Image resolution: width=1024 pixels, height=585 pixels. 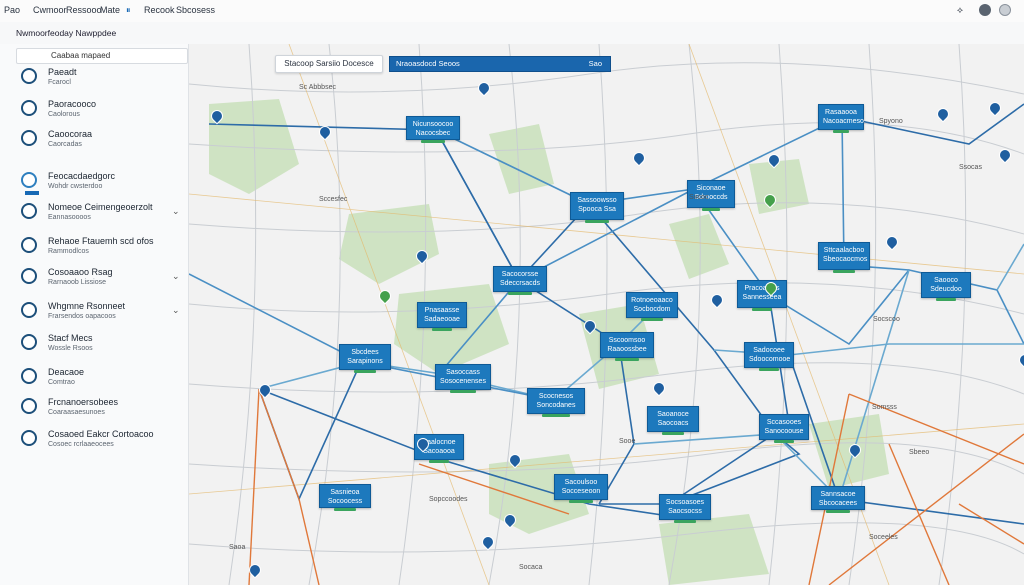 What do you see at coordinates (94, 182) in the screenshot?
I see `sidebar-item: Feocacdaedgorc Wohdr cwsterdoo` at bounding box center [94, 182].